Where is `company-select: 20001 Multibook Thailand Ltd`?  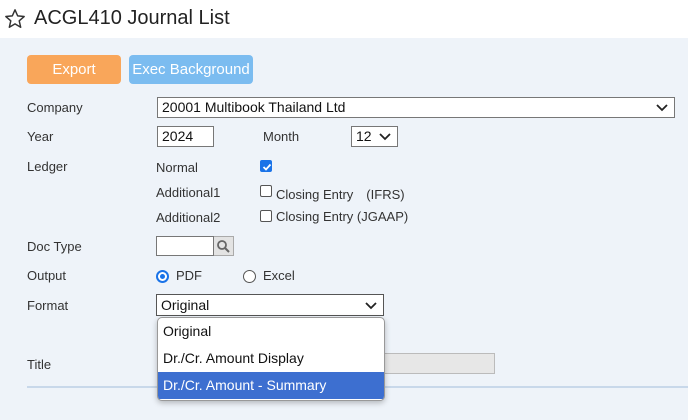 company-select: 20001 Multibook Thailand Ltd is located at coordinates (416, 107).